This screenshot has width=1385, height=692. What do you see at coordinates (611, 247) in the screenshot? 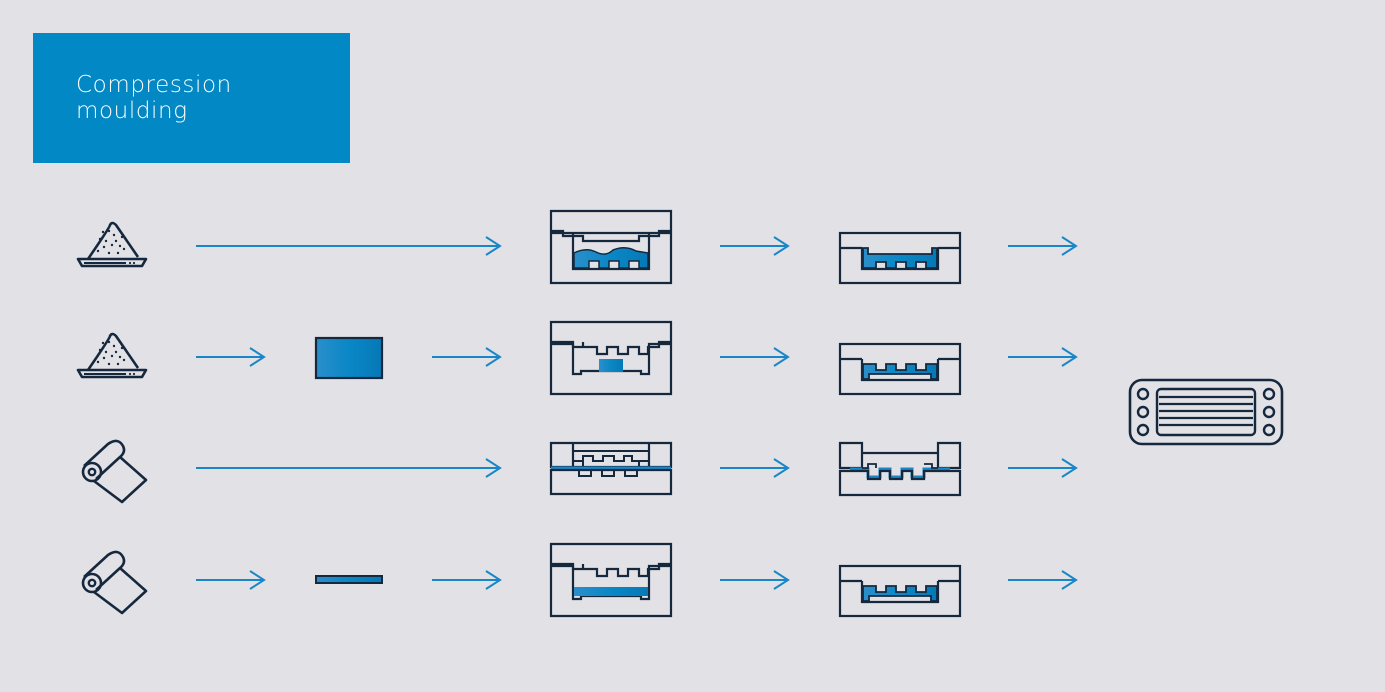
I see `open-mould-liquid-fill` at bounding box center [611, 247].